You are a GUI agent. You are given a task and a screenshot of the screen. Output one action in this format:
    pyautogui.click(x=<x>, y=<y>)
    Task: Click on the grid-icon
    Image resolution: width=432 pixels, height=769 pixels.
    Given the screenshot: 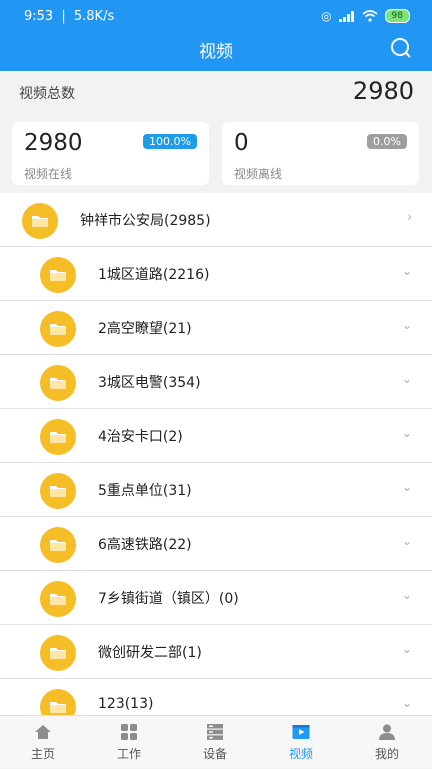 What is the action you would take?
    pyautogui.click(x=129, y=732)
    